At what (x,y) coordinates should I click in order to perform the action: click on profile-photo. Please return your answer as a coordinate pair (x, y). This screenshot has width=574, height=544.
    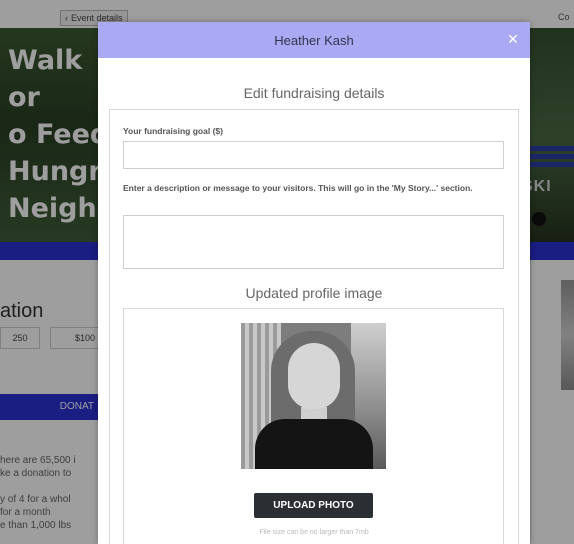
    Looking at the image, I should click on (313, 396).